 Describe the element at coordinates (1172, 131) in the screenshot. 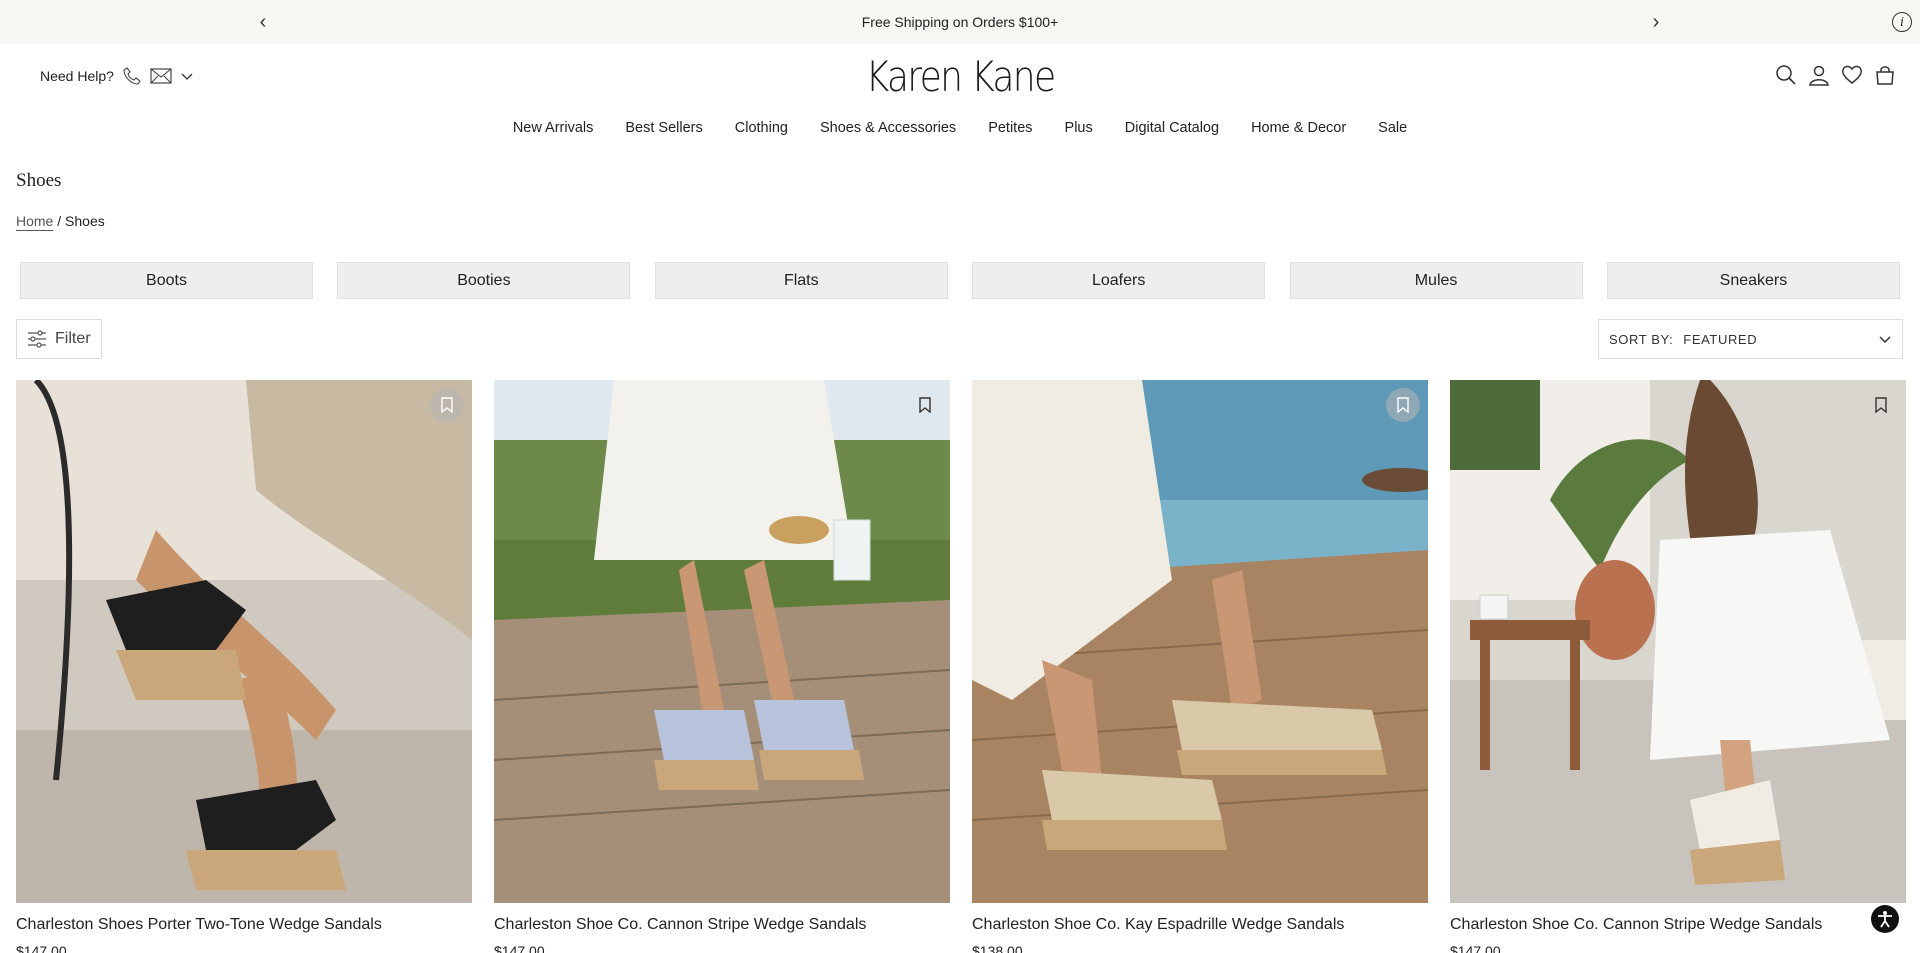

I see `nav-item-digital-catalog: Digital Catalog` at that location.